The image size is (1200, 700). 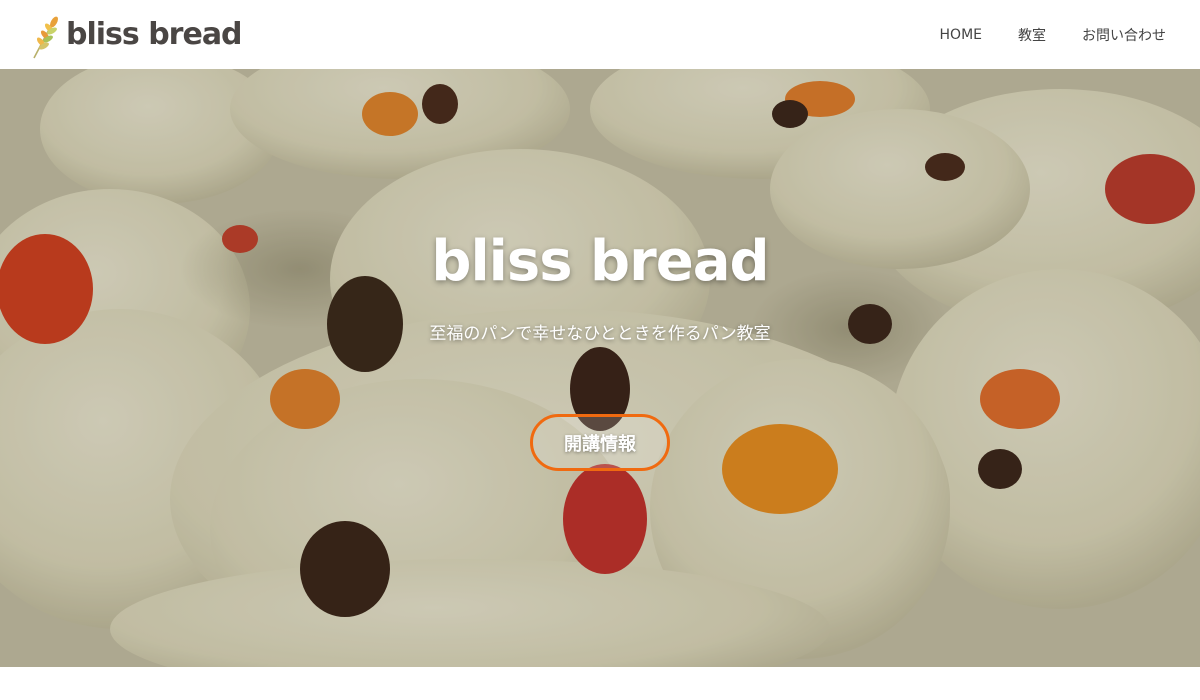 I want to click on nav-home: HOME, so click(x=961, y=35).